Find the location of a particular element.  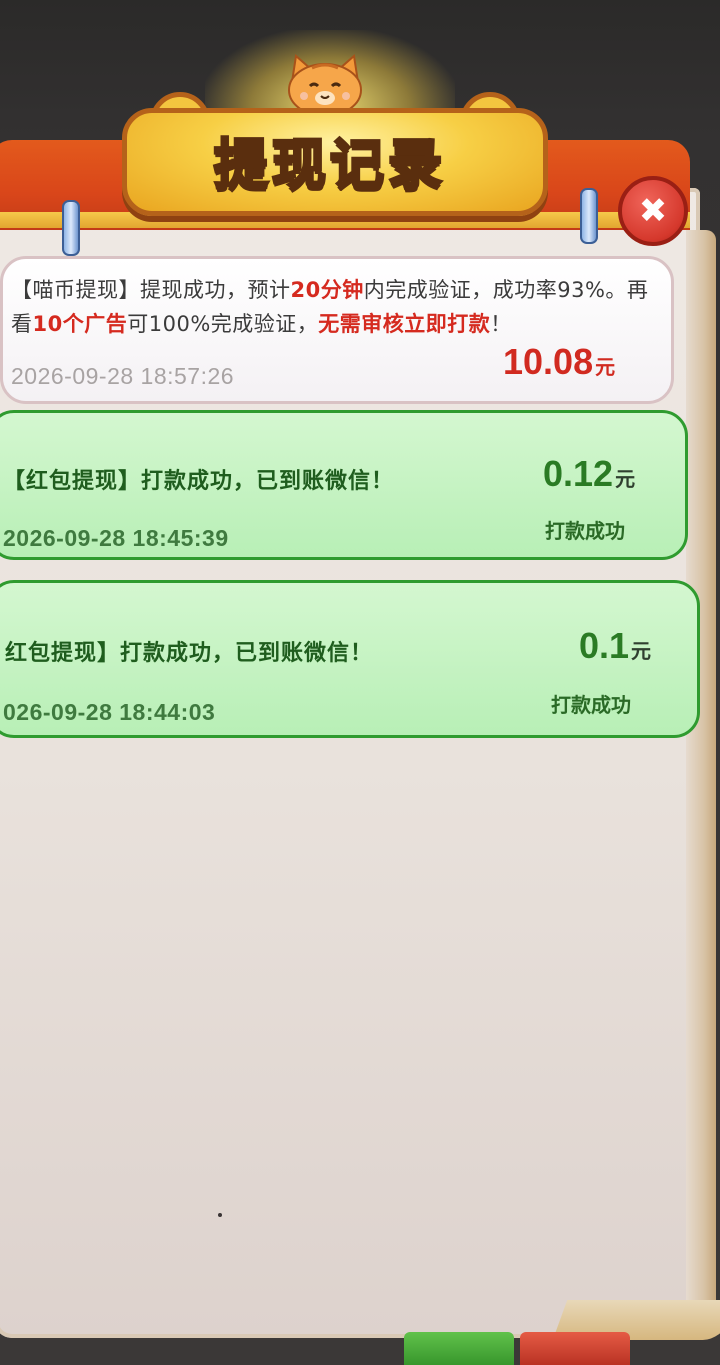

amount-value: 10.08 is located at coordinates (548, 361).